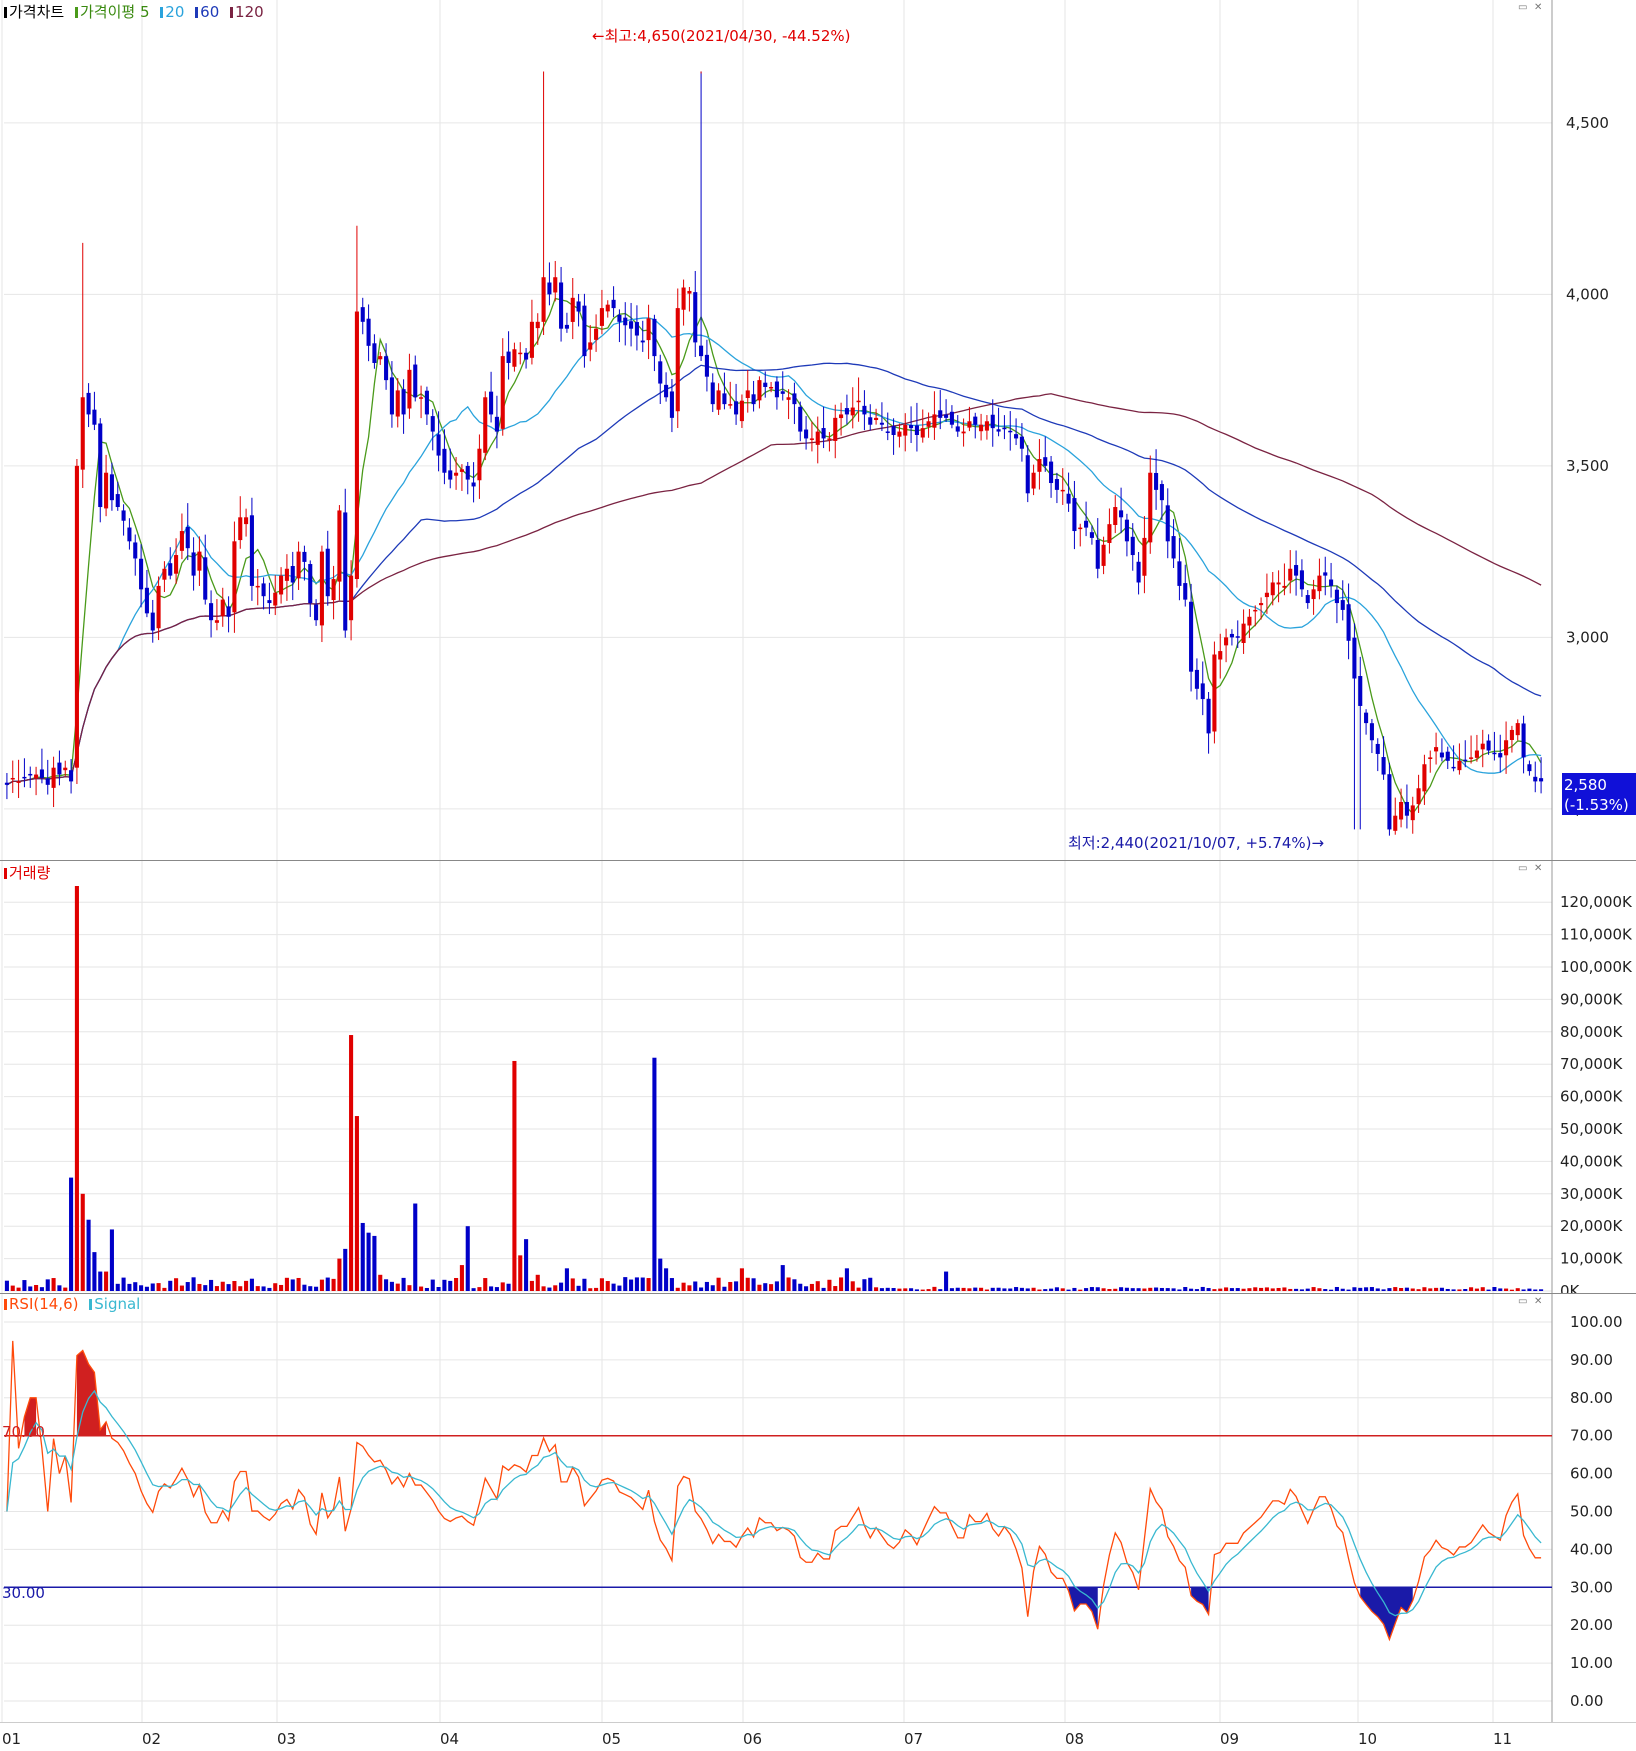 This screenshot has height=1751, width=1636. I want to click on low-annotation: 최저:2,440(2021/10/07, +5.74%)→, so click(1196, 843).